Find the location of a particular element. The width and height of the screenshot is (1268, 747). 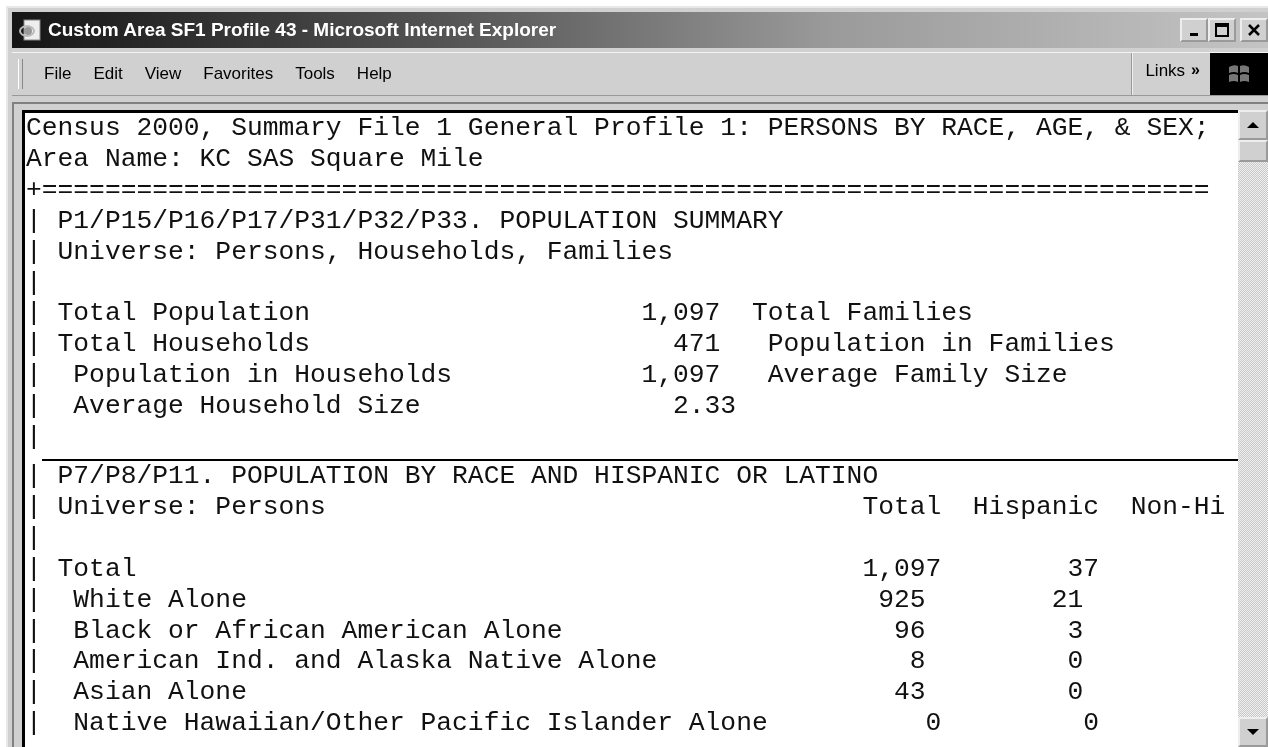

text-line: | Total Households 471 Population in Families is located at coordinates (570, 345).